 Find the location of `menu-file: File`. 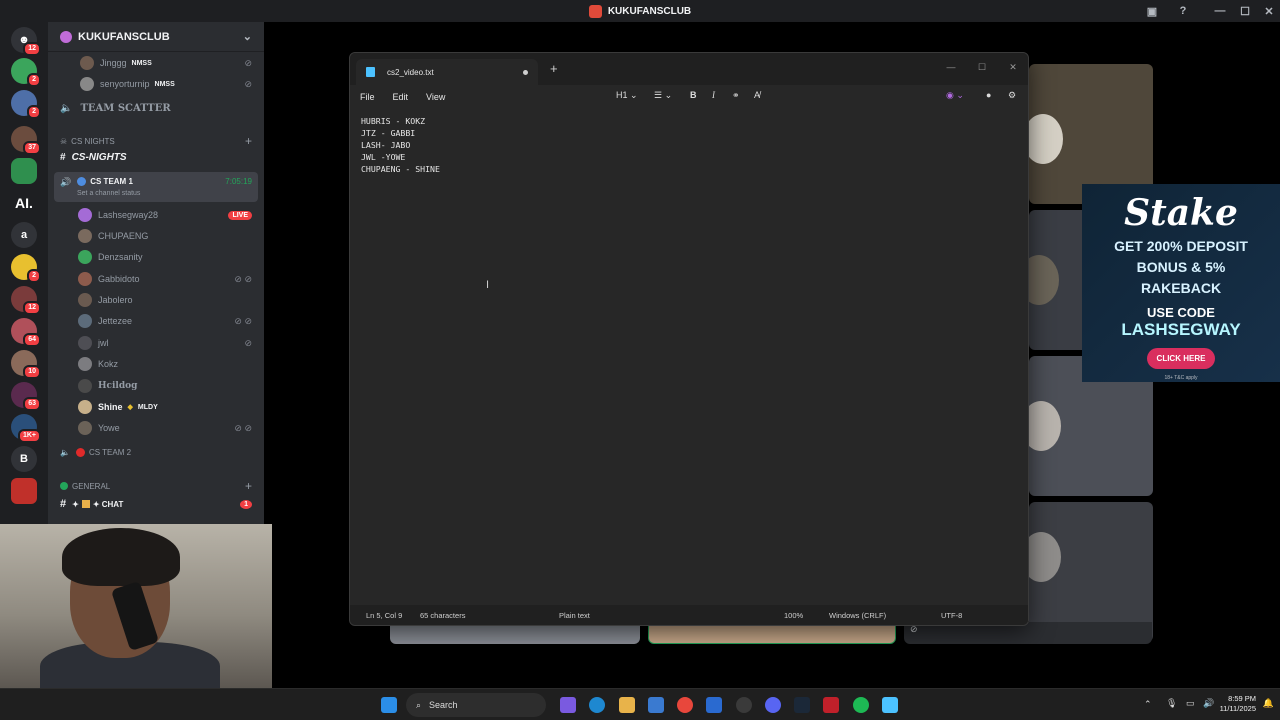

menu-file: File is located at coordinates (367, 97).